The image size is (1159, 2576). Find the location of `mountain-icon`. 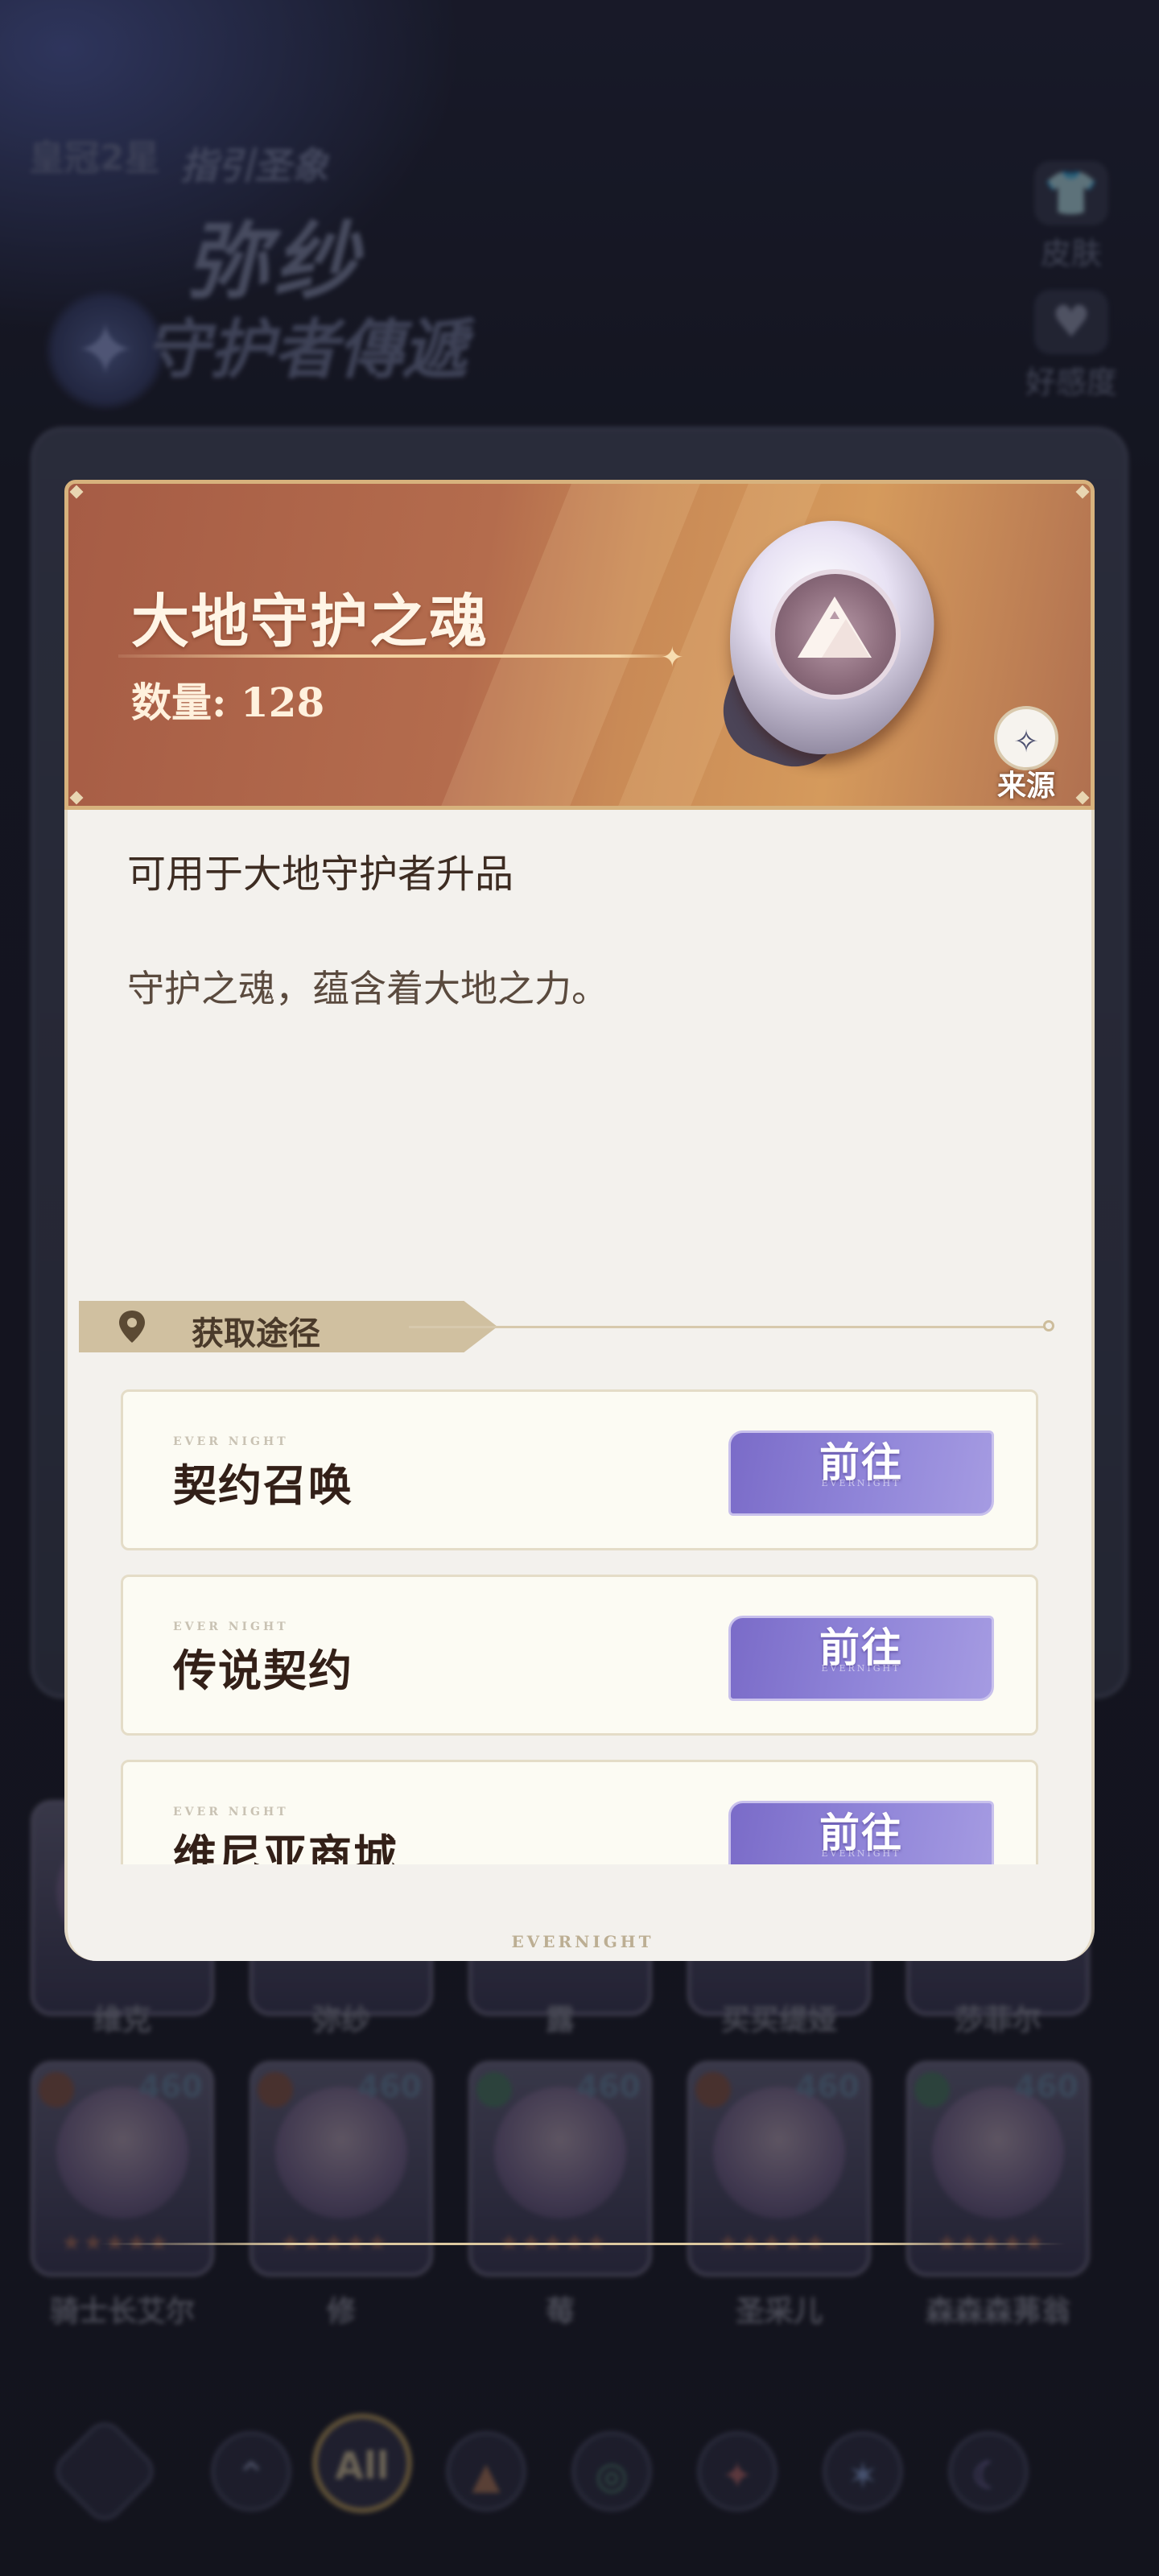

mountain-icon is located at coordinates (835, 627).